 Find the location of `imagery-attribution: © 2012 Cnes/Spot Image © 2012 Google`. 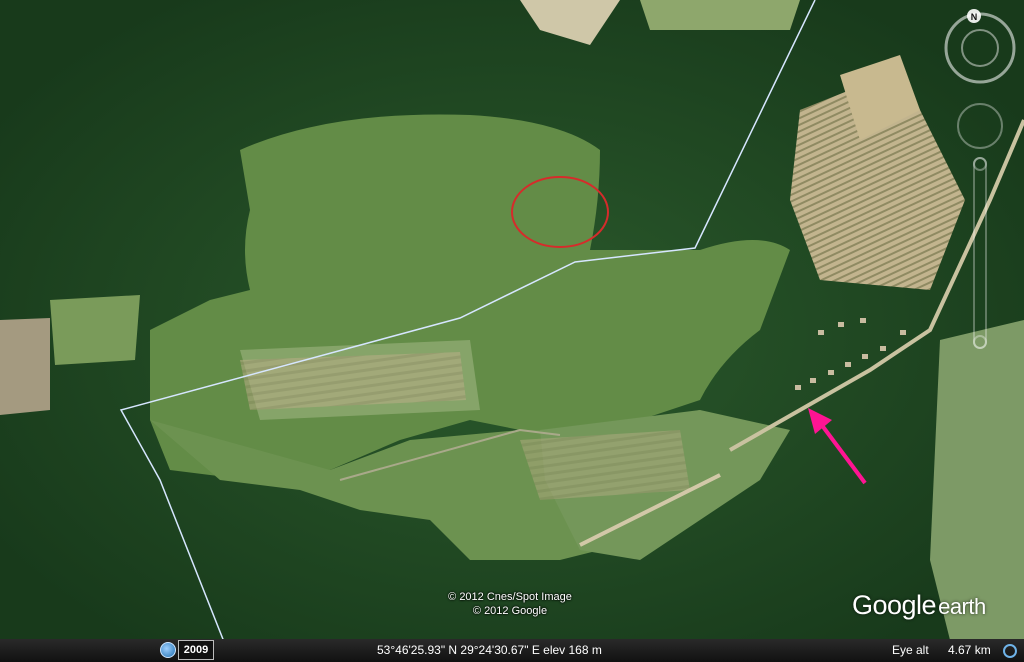

imagery-attribution: © 2012 Cnes/Spot Image © 2012 Google is located at coordinates (510, 604).